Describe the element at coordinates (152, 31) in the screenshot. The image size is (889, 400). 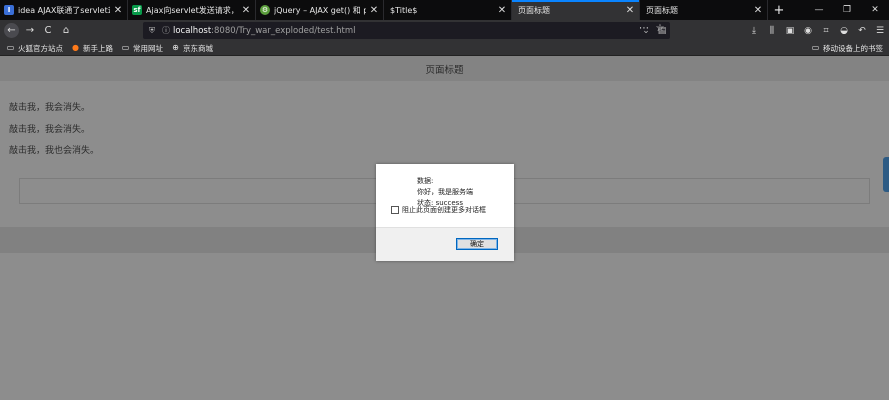
I see `shield-icon: ⛨` at that location.